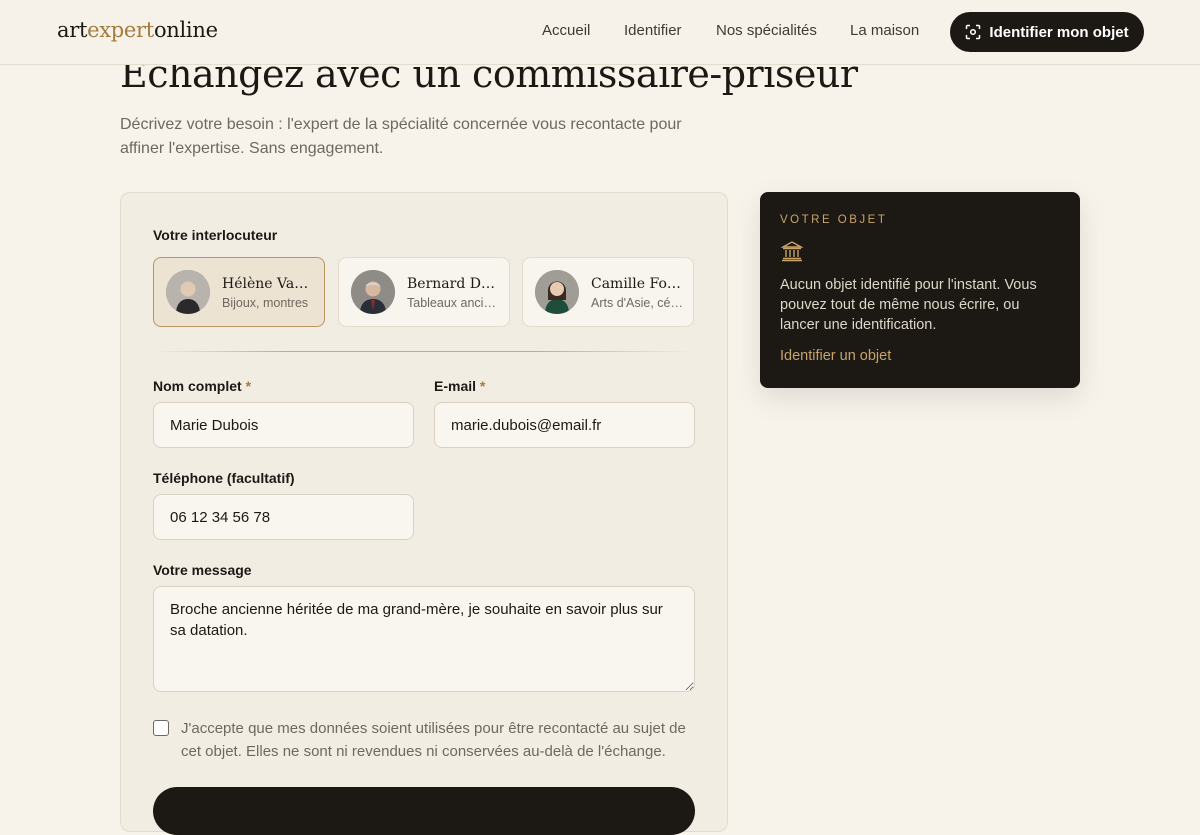 The height and width of the screenshot is (835, 1200). Describe the element at coordinates (653, 30) in the screenshot. I see `nav-link-identifier: Identifier` at that location.